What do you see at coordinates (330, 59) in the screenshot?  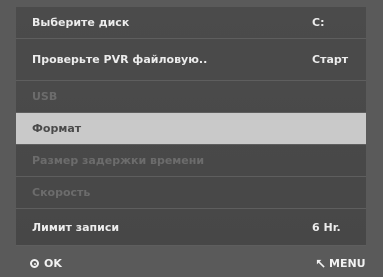 I see `menu-row-value: Старт` at bounding box center [330, 59].